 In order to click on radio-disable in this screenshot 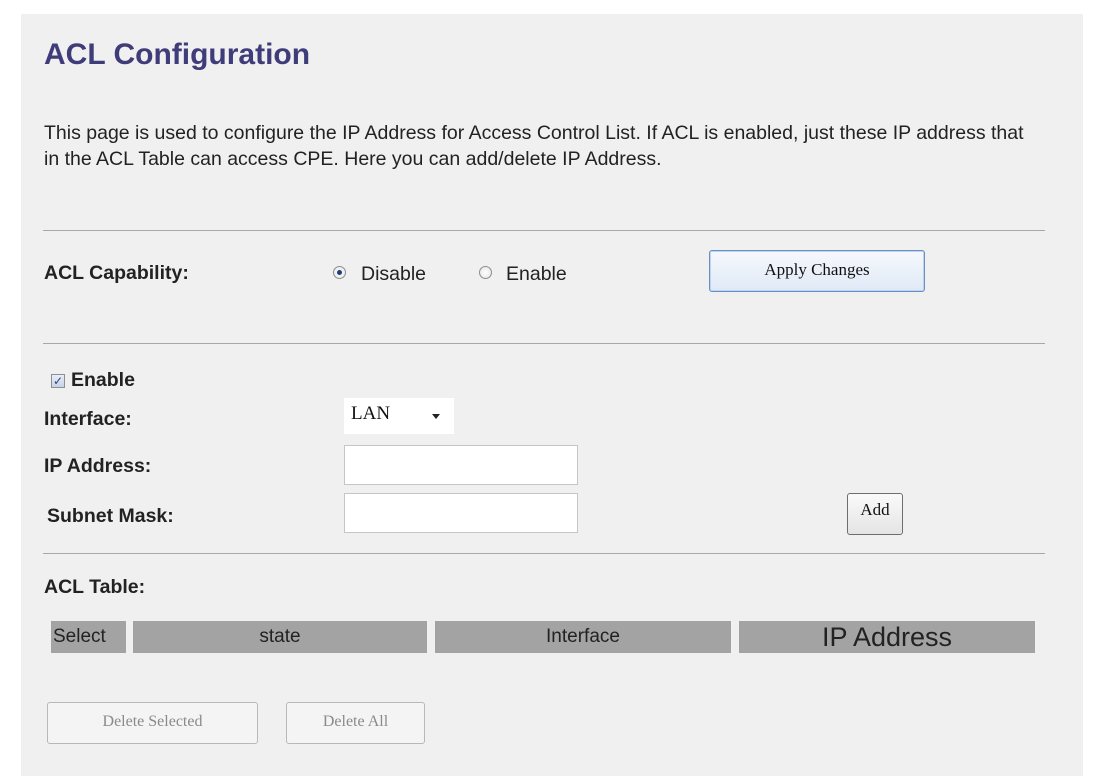, I will do `click(339, 272)`.